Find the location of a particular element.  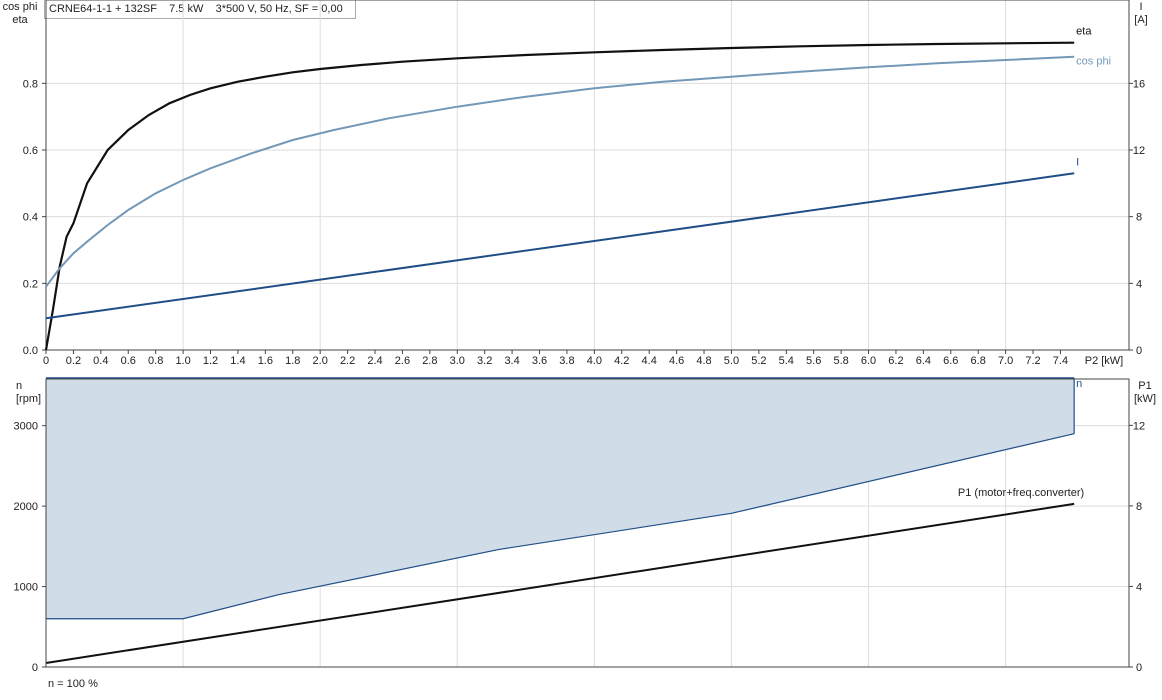

y-tick-label-left: 0.8 is located at coordinates (30, 84).